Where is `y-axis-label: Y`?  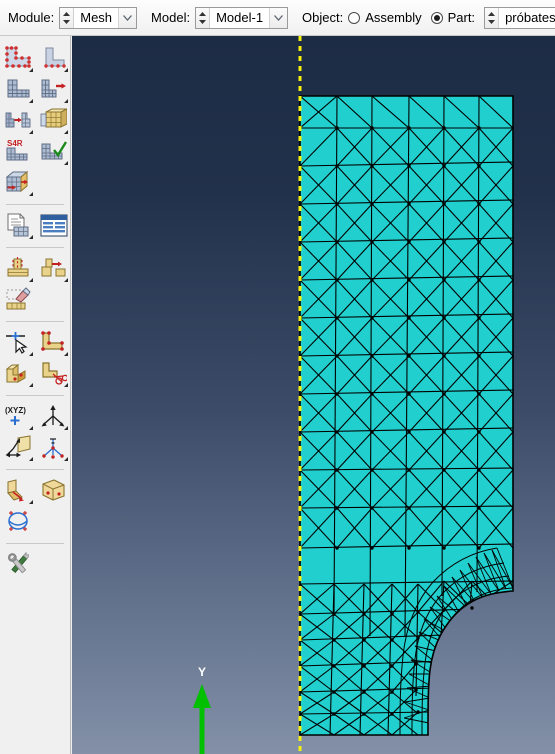 y-axis-label: Y is located at coordinates (202, 672).